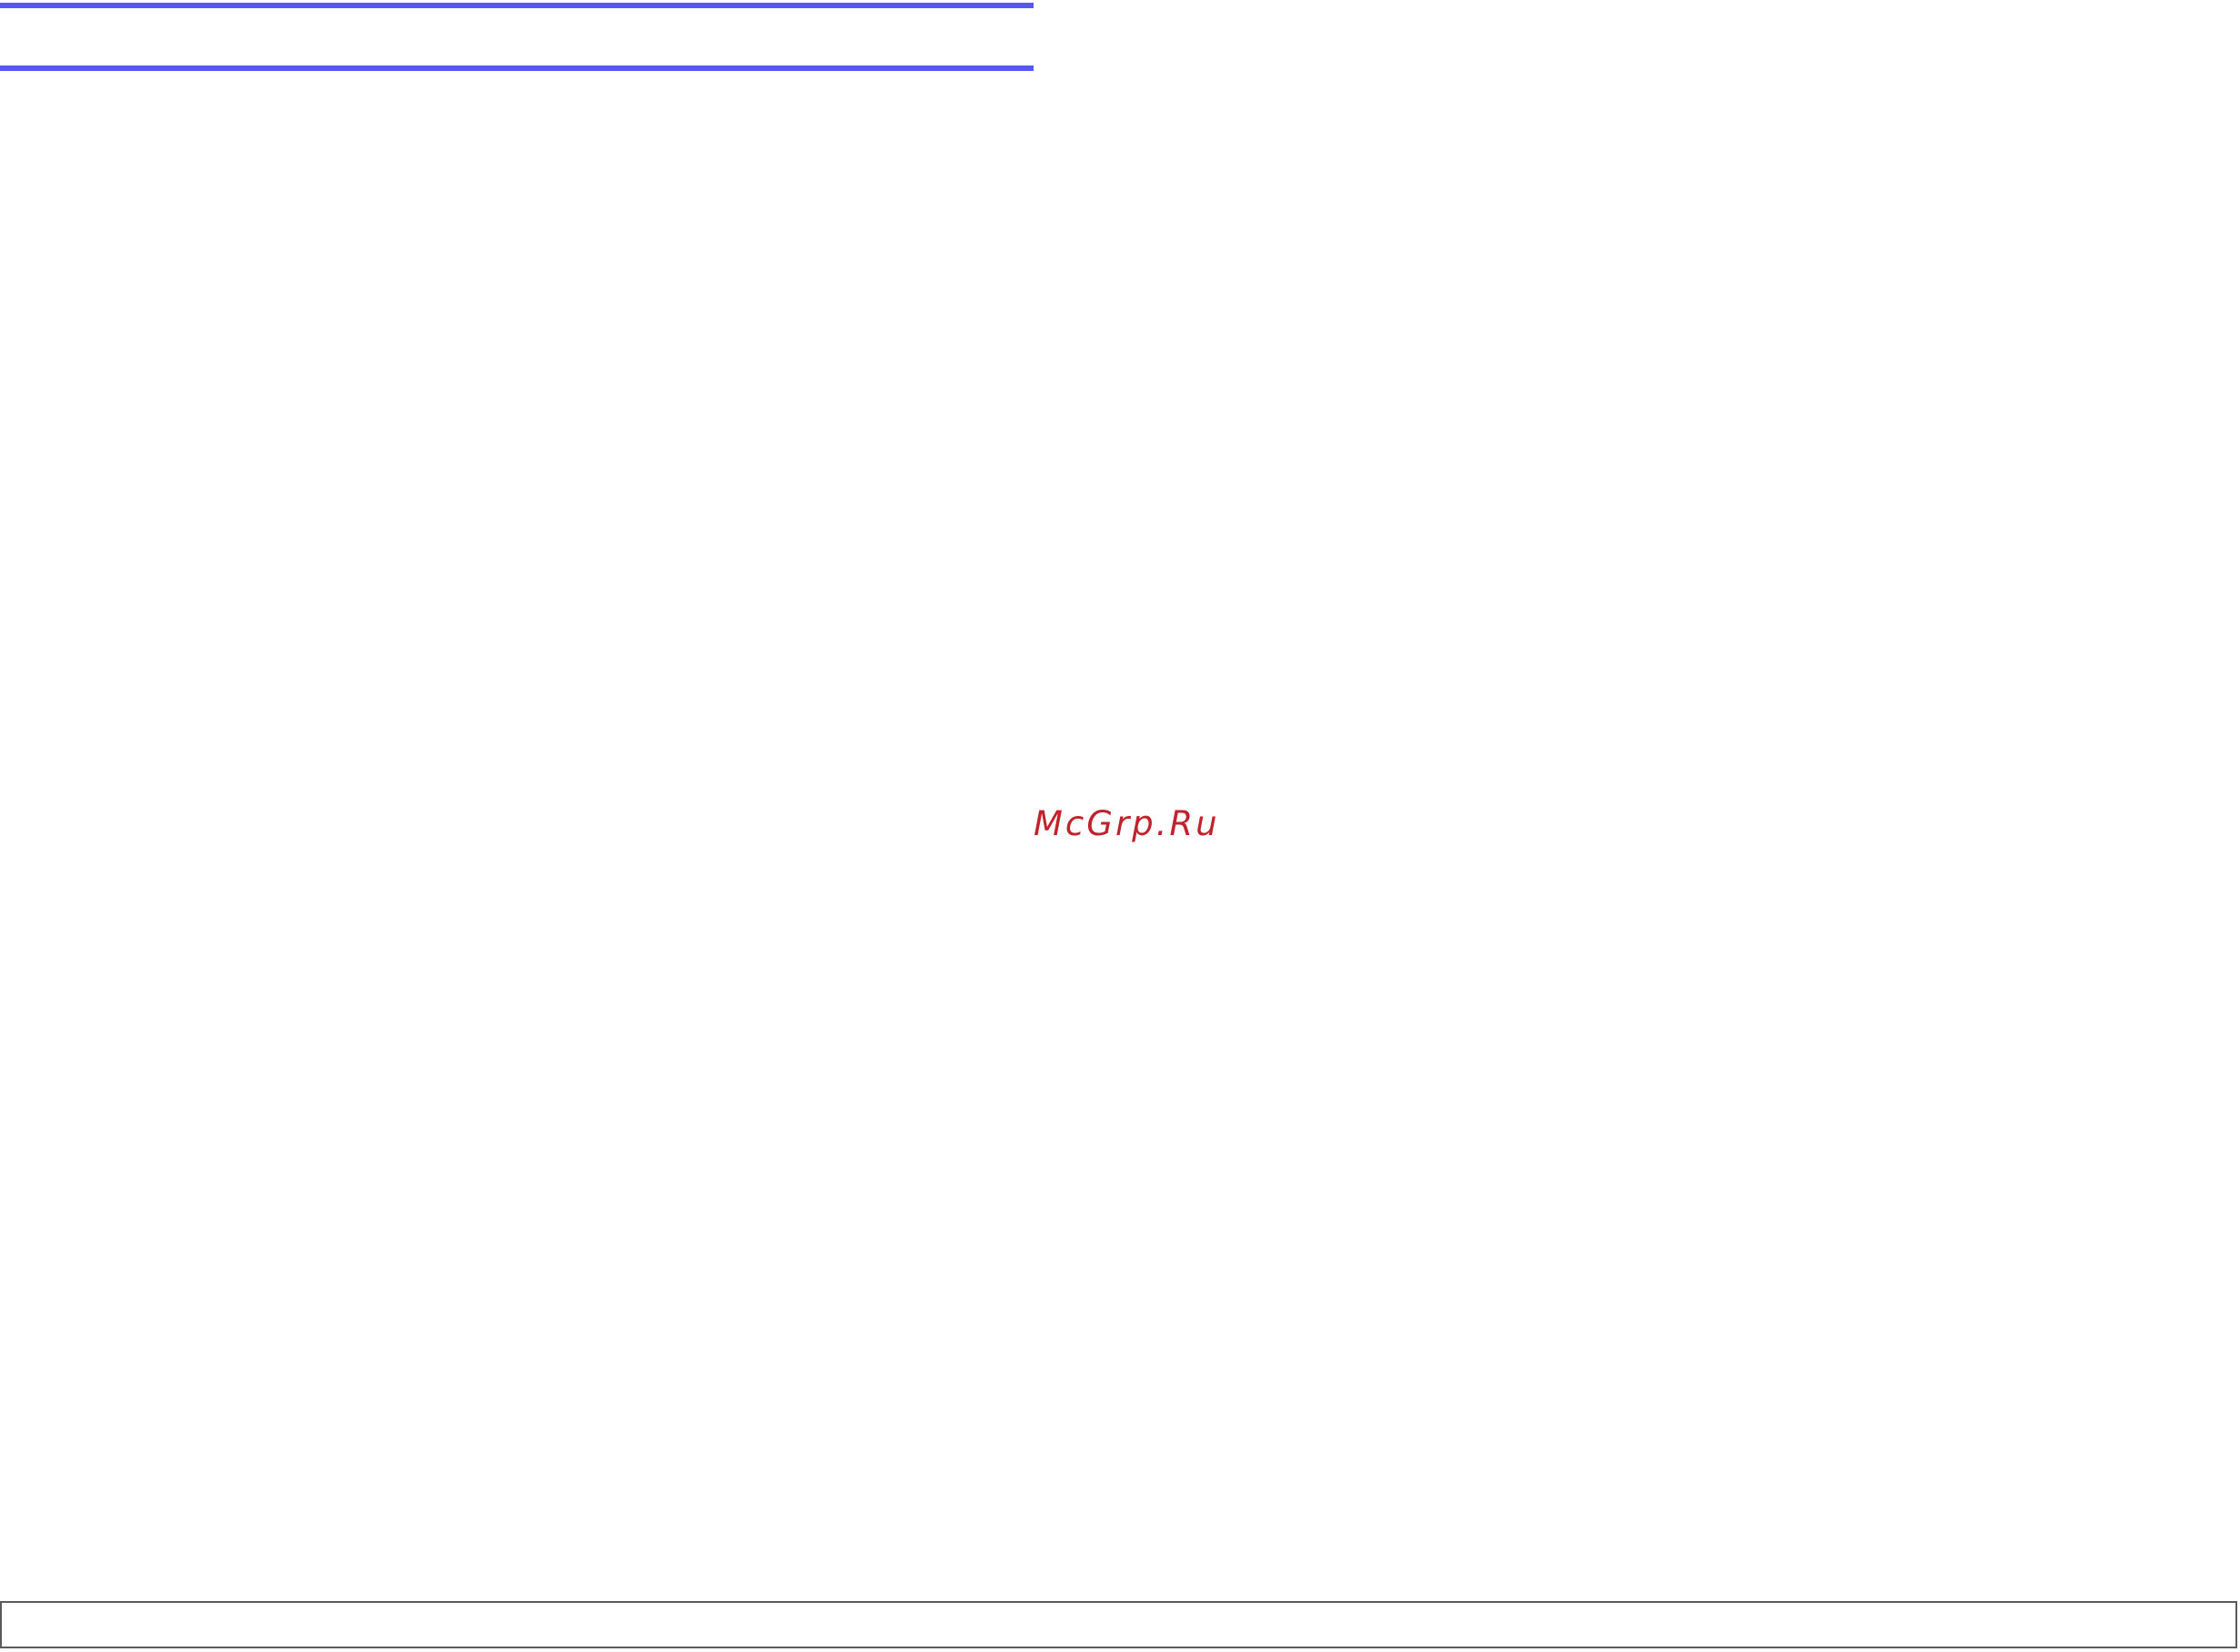  I want to click on header-bottom-rule, so click(517, 68).